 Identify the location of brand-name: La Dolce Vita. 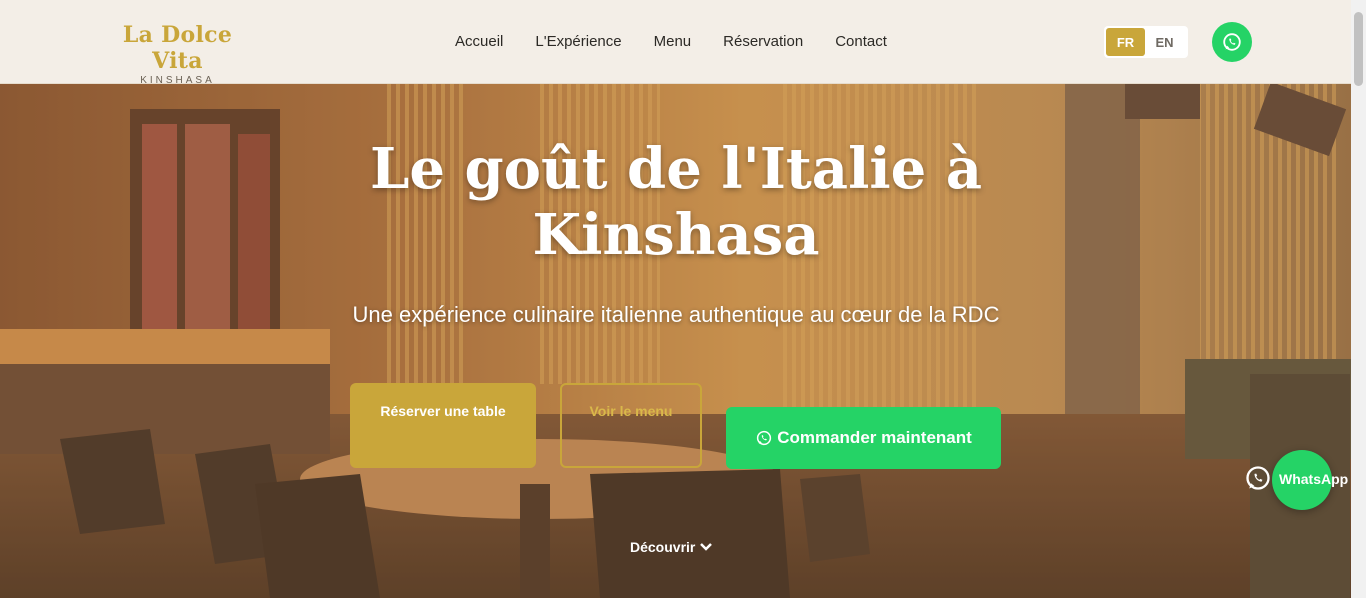
(177, 48).